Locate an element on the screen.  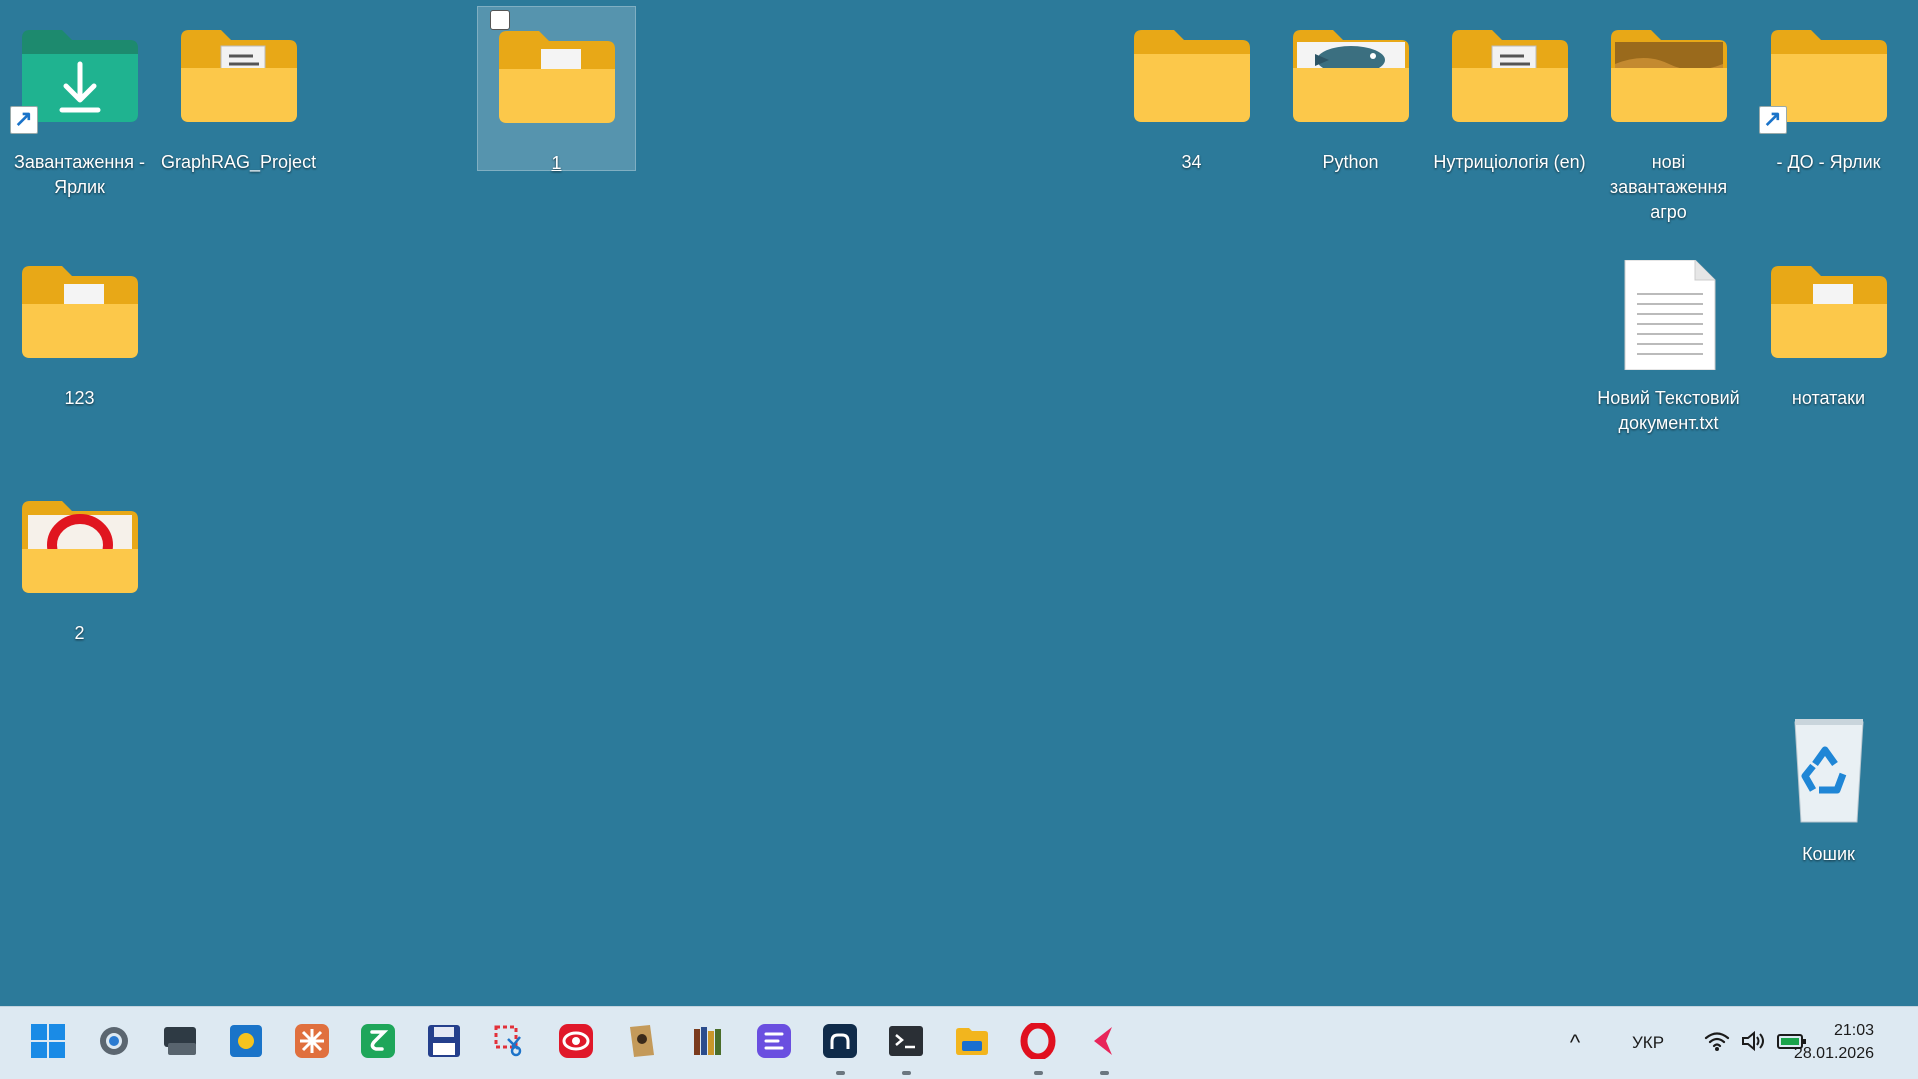
taskbar: ^ УКР 21:03 28.01.2026 is located at coordinates (959, 1042).